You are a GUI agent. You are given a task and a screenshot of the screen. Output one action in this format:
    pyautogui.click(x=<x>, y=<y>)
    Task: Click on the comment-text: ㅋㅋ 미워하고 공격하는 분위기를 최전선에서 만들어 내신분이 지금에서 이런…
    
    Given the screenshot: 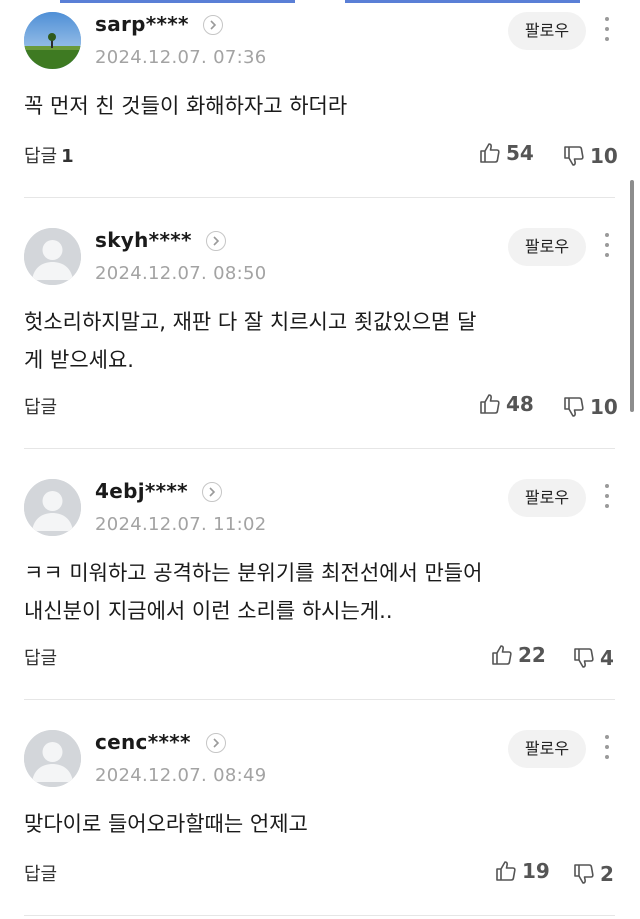 What is the action you would take?
    pyautogui.click(x=253, y=592)
    